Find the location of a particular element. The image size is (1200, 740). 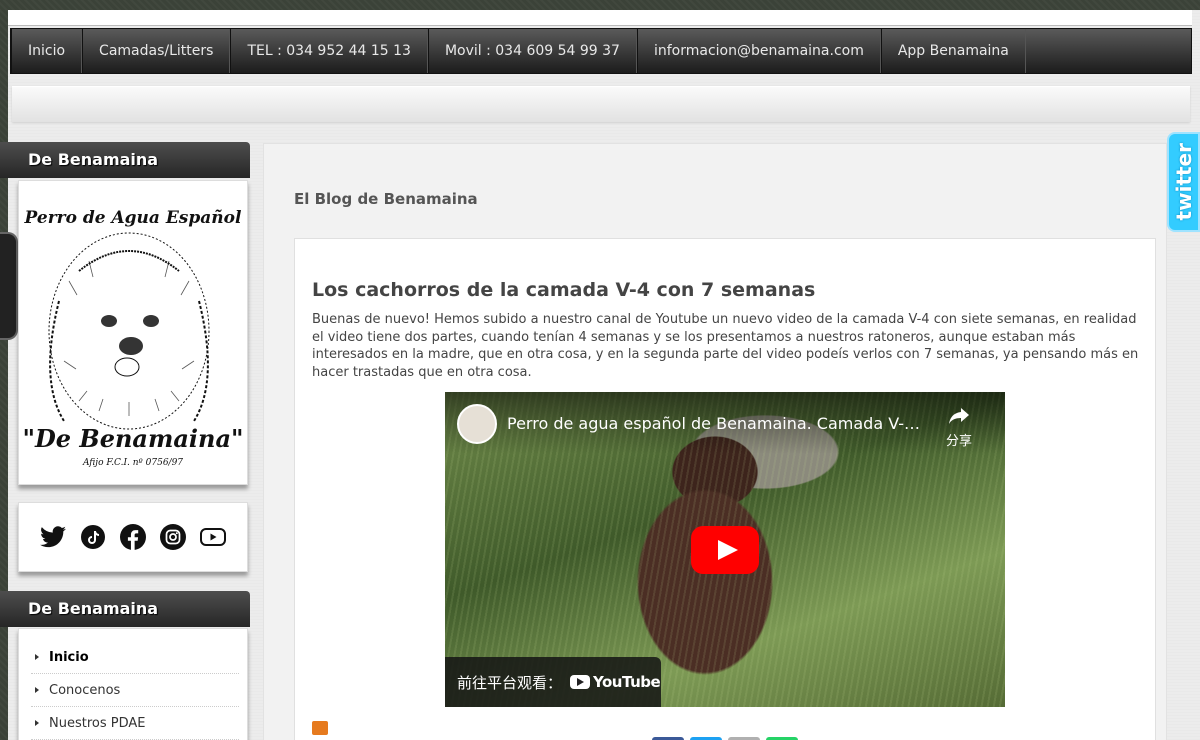

social-box is located at coordinates (133, 537).